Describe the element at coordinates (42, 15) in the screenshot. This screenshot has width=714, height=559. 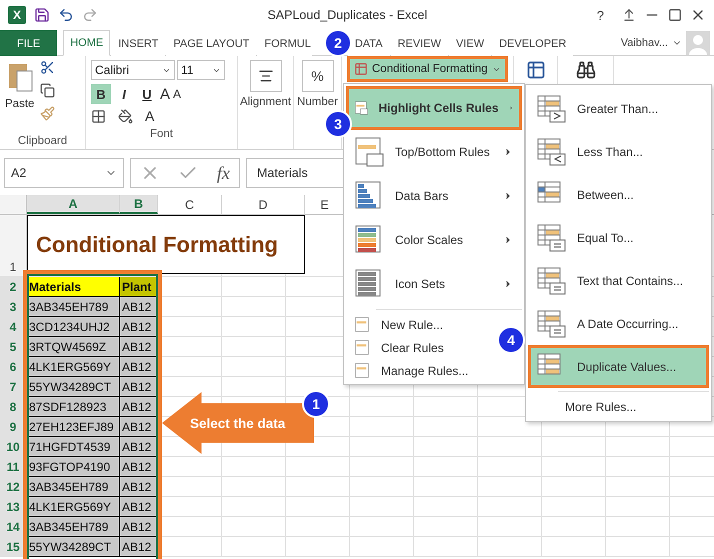
I see `save-icon` at that location.